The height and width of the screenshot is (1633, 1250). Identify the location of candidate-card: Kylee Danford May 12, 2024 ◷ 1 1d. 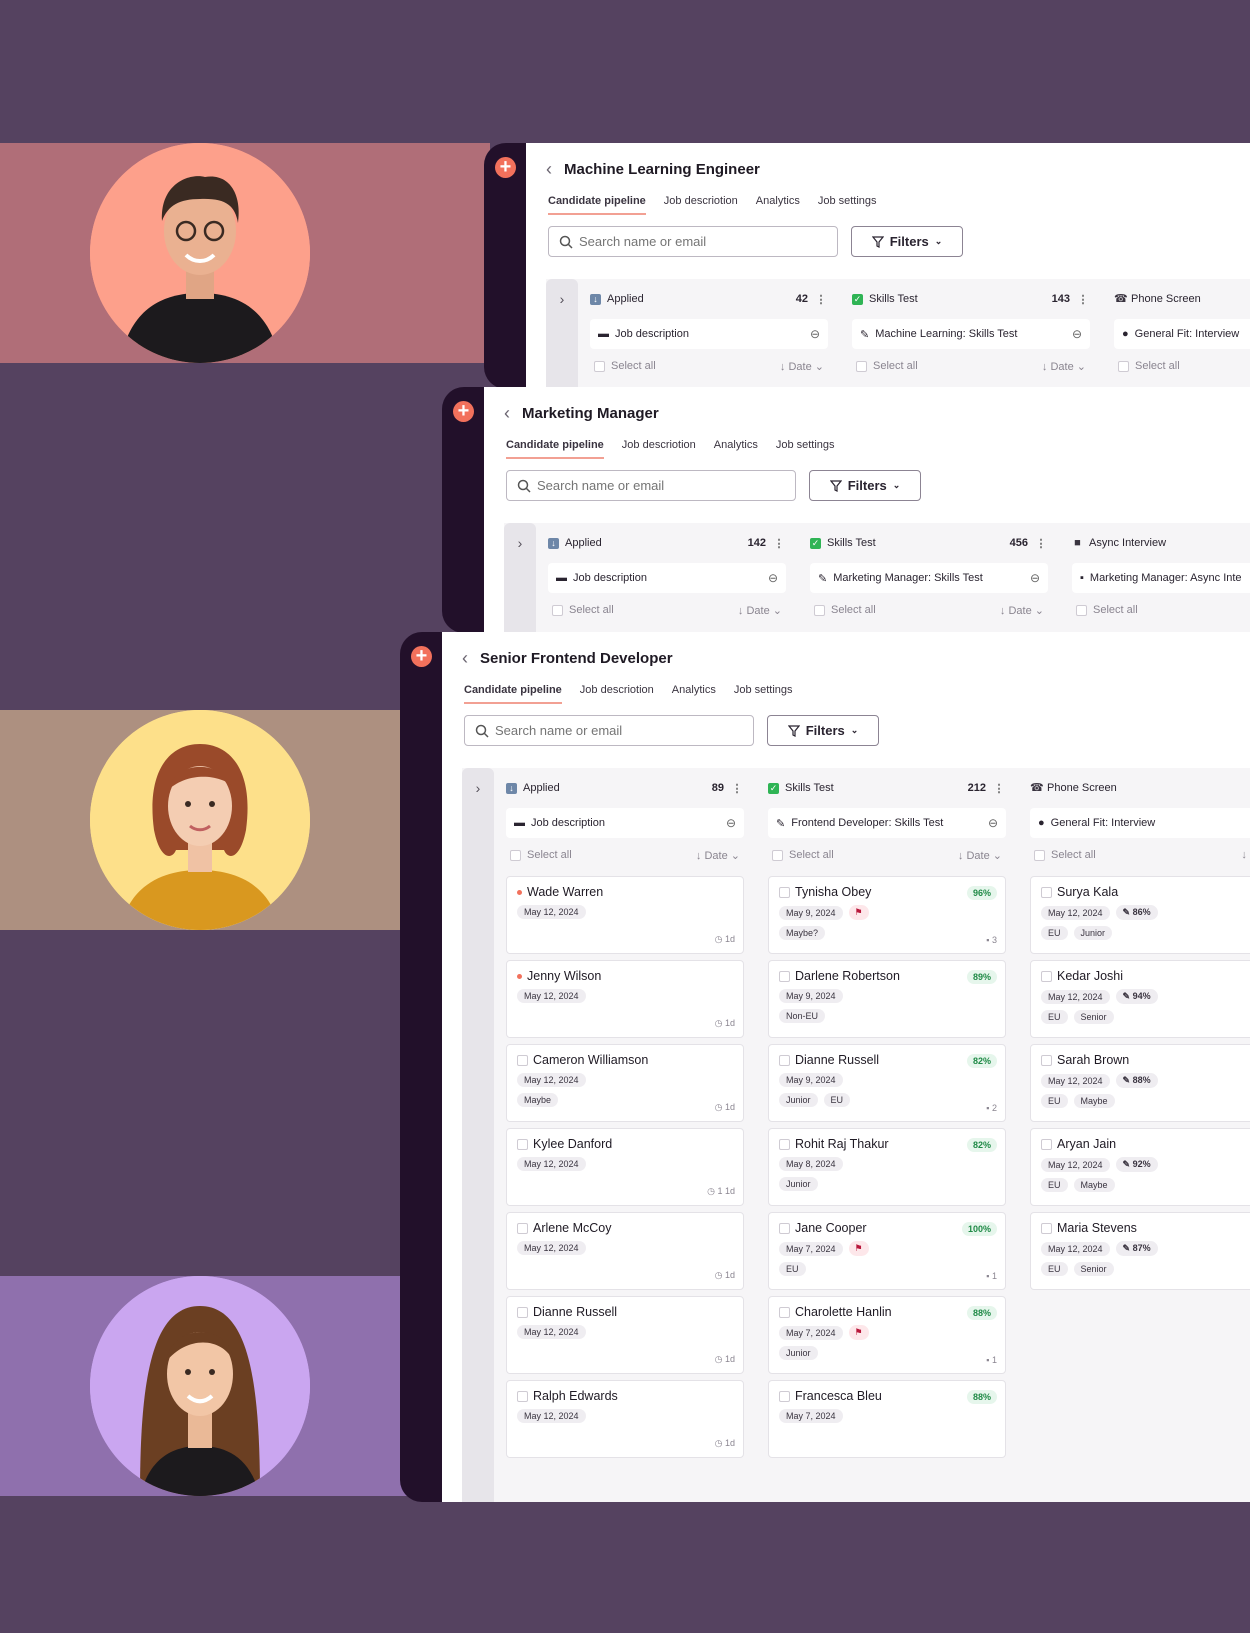
(625, 1167).